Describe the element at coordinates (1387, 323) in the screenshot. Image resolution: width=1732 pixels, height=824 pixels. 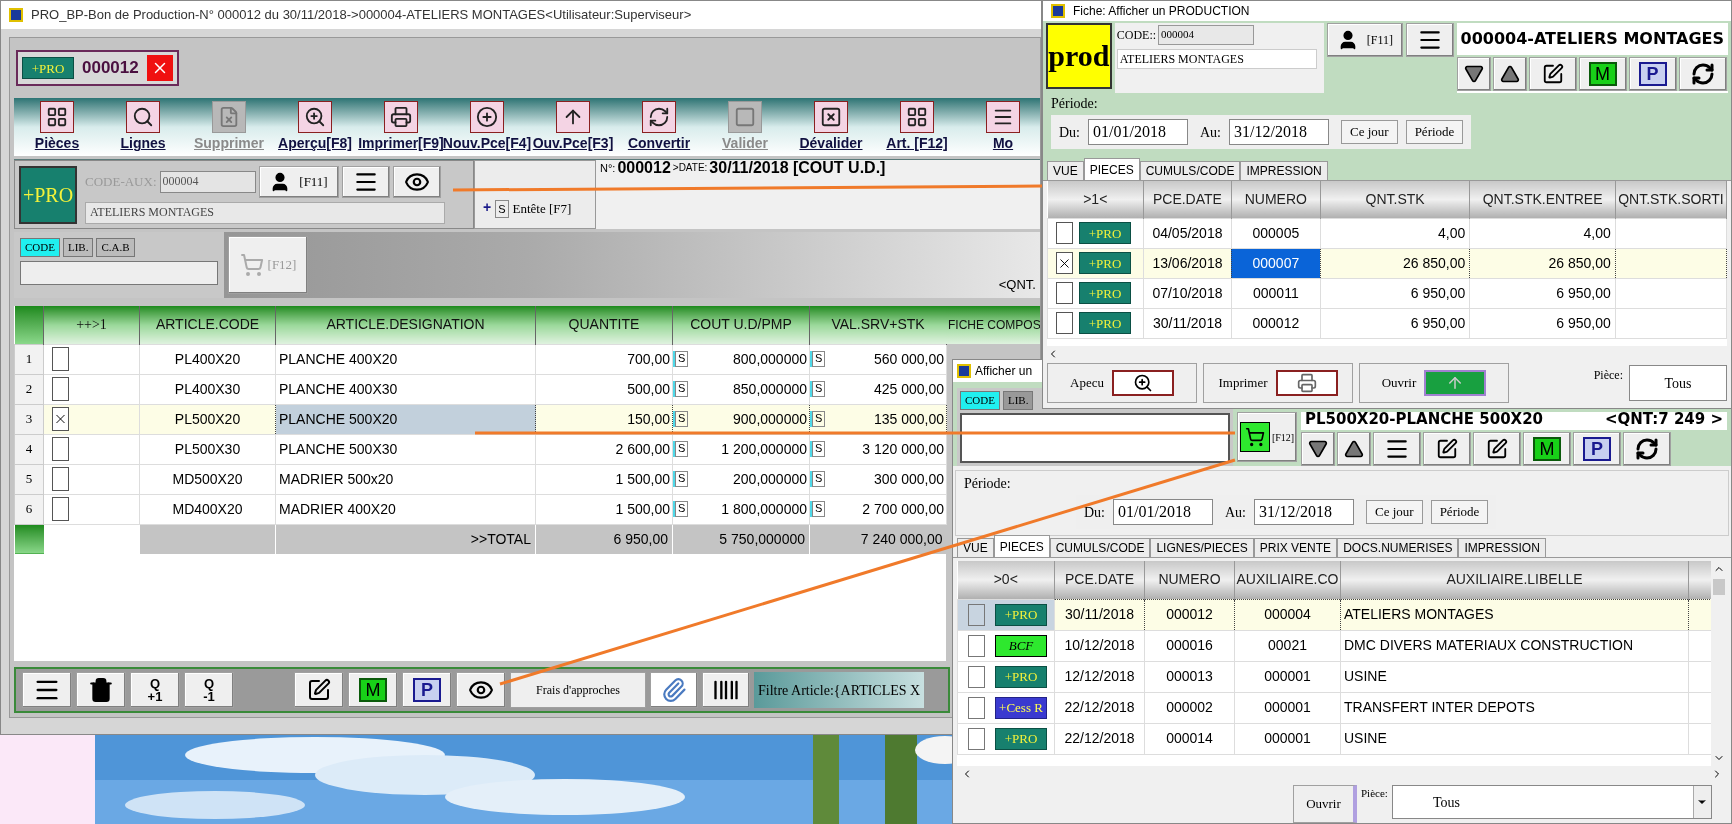
I see `table-row: +PRO 30/11/2018 000012 6 950,00 6 950,00` at that location.